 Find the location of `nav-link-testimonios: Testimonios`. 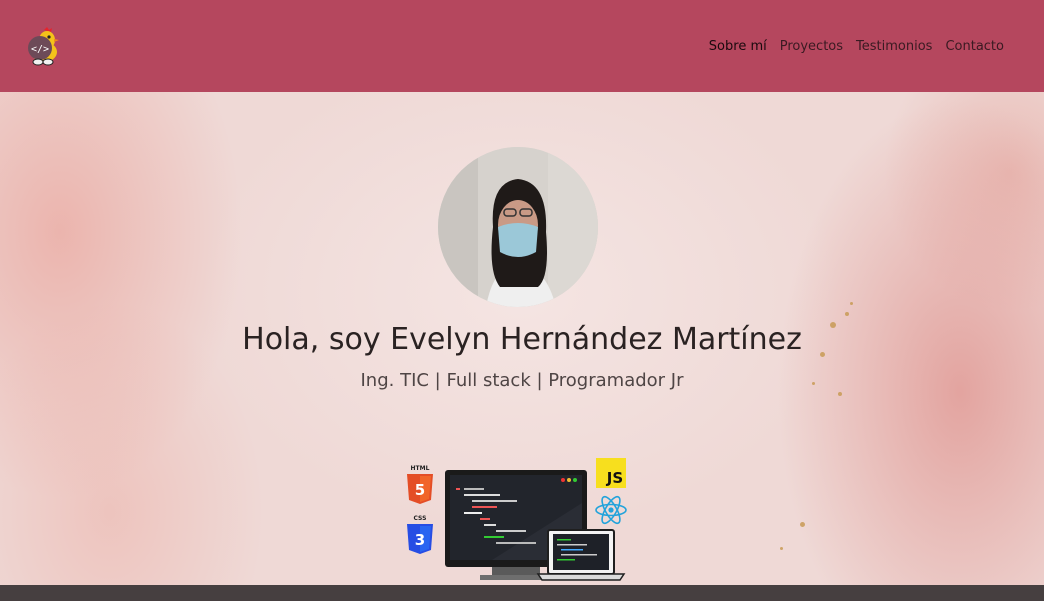

nav-link-testimonios: Testimonios is located at coordinates (894, 46).